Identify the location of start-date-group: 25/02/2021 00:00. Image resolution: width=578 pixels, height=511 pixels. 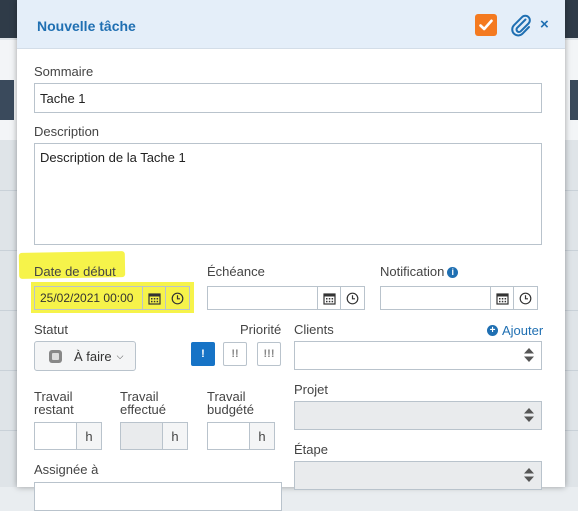
(112, 298).